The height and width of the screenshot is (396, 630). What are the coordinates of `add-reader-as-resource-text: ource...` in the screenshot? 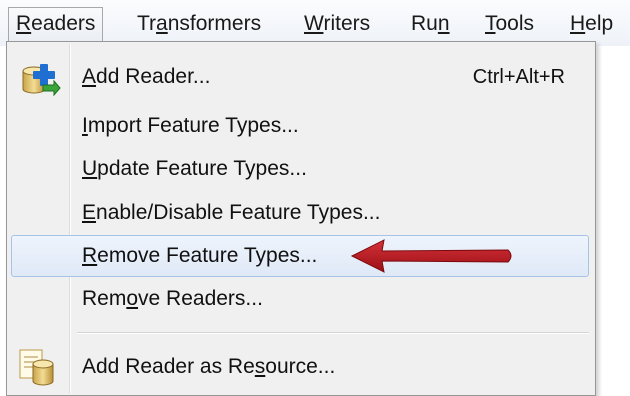 It's located at (300, 366).